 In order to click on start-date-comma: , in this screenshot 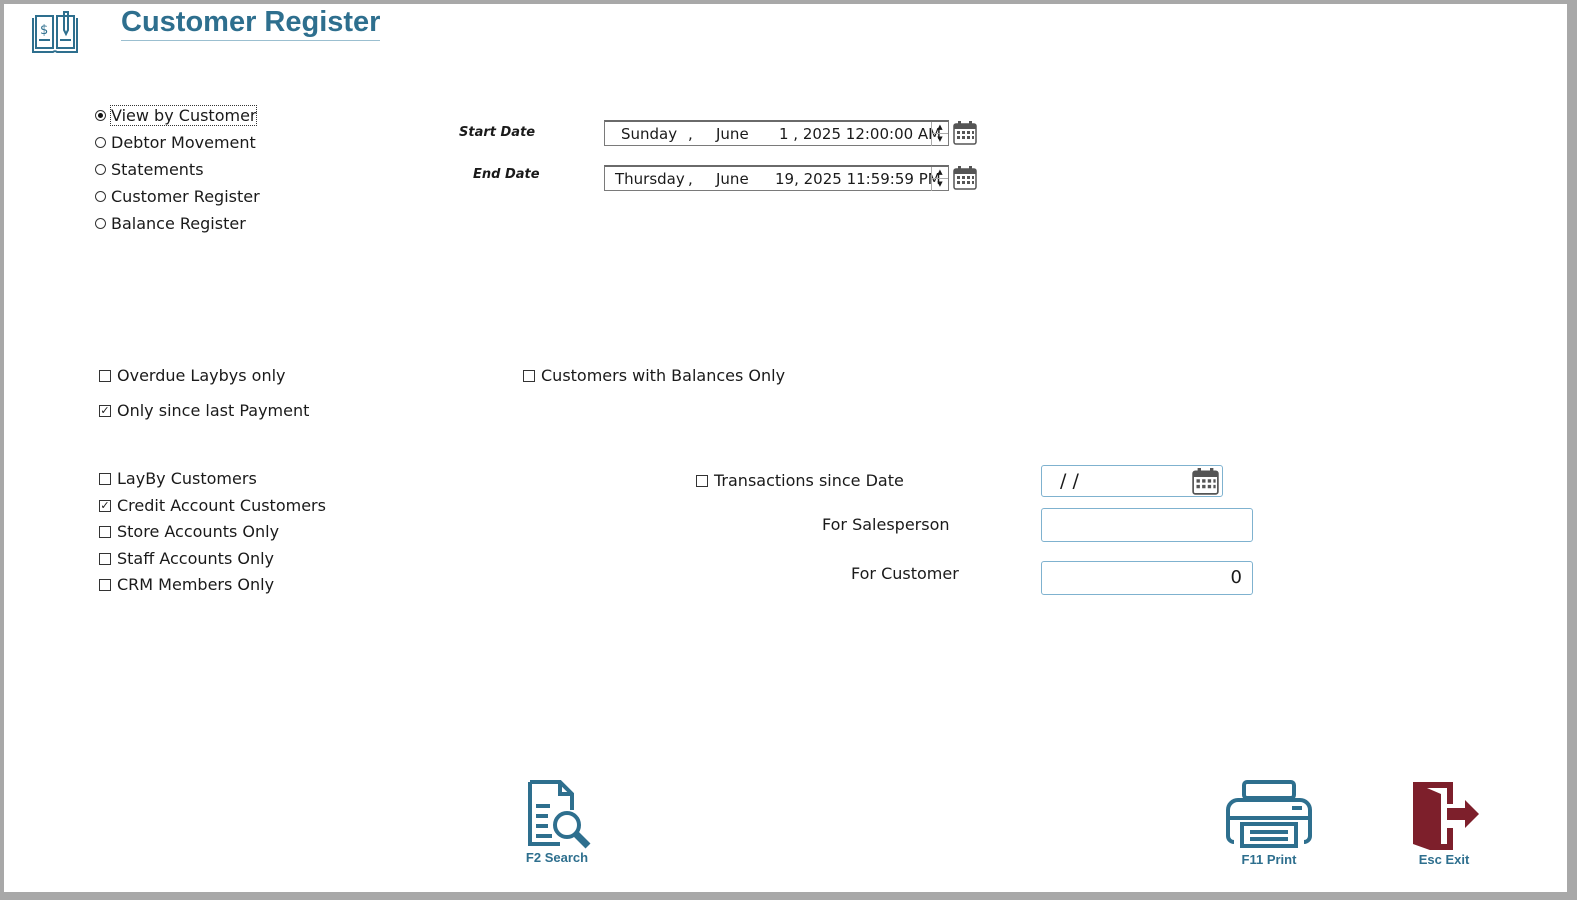, I will do `click(690, 134)`.